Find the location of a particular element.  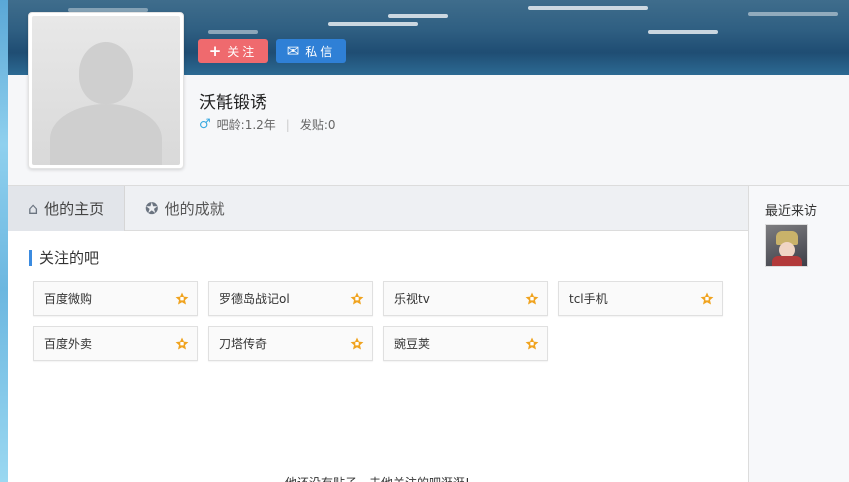

visitor-avatar is located at coordinates (786, 245).